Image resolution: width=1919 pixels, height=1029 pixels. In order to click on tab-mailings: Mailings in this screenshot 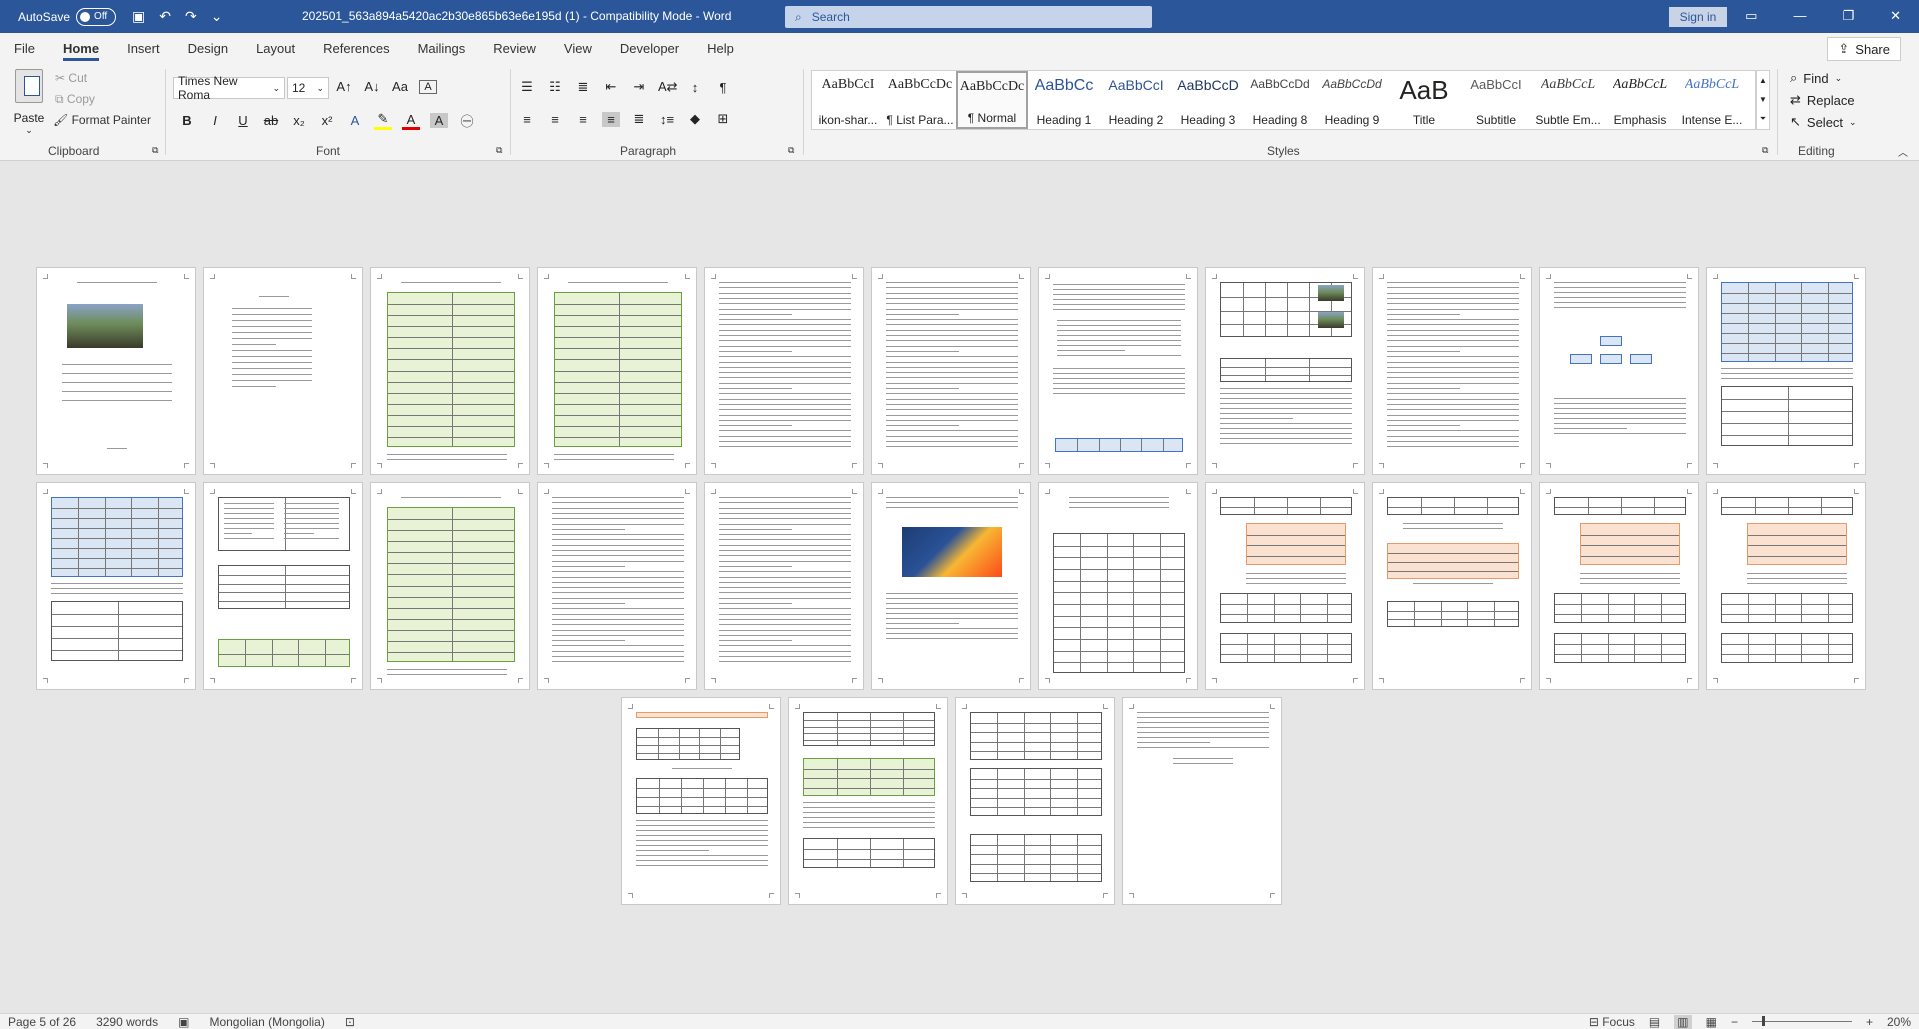, I will do `click(442, 48)`.